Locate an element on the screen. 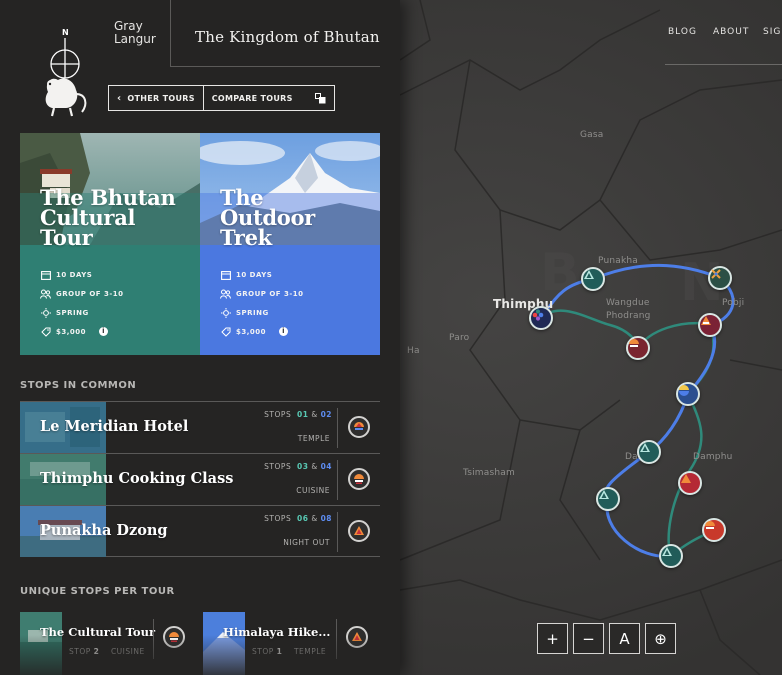 The image size is (782, 675). locate-button: ⊕ is located at coordinates (660, 638).